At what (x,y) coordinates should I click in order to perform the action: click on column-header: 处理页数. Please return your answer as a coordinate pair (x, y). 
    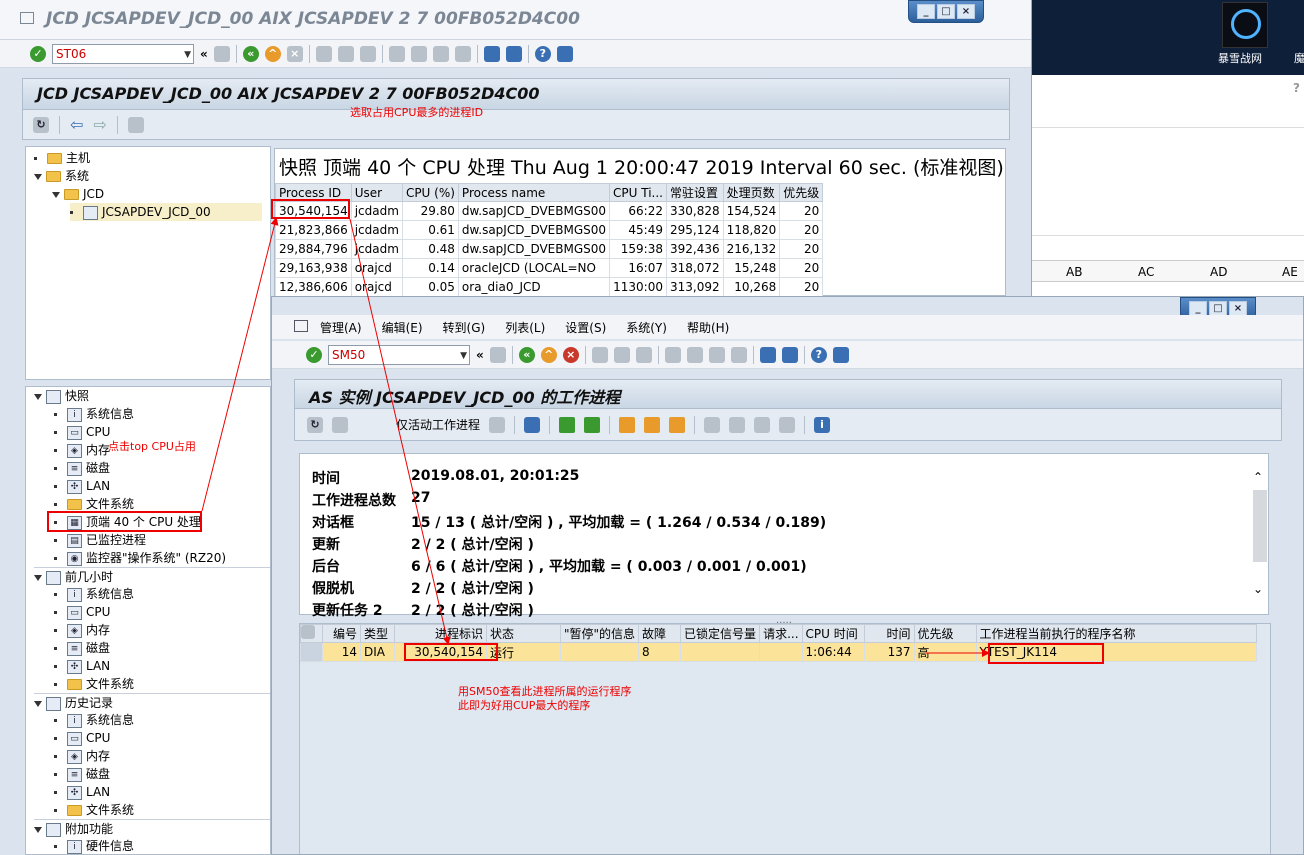
    Looking at the image, I should click on (751, 192).